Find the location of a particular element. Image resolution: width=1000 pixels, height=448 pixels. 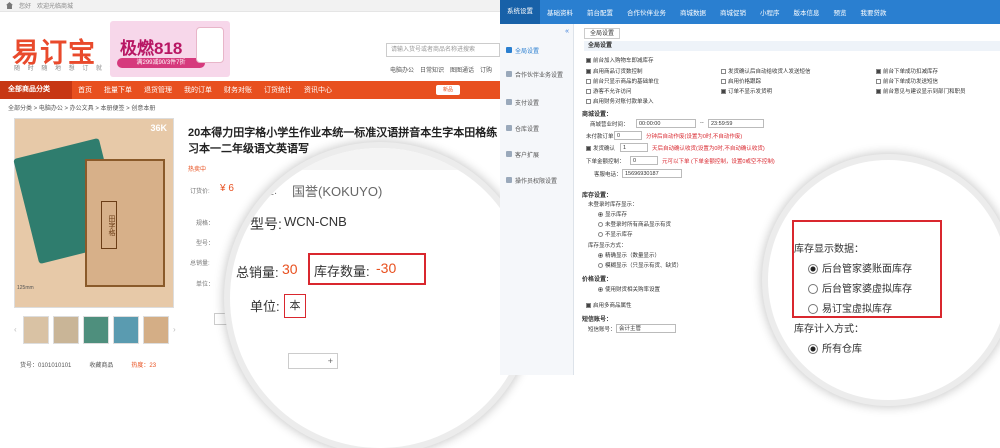

tab-mall-data: 商城数据 is located at coordinates (693, 12).